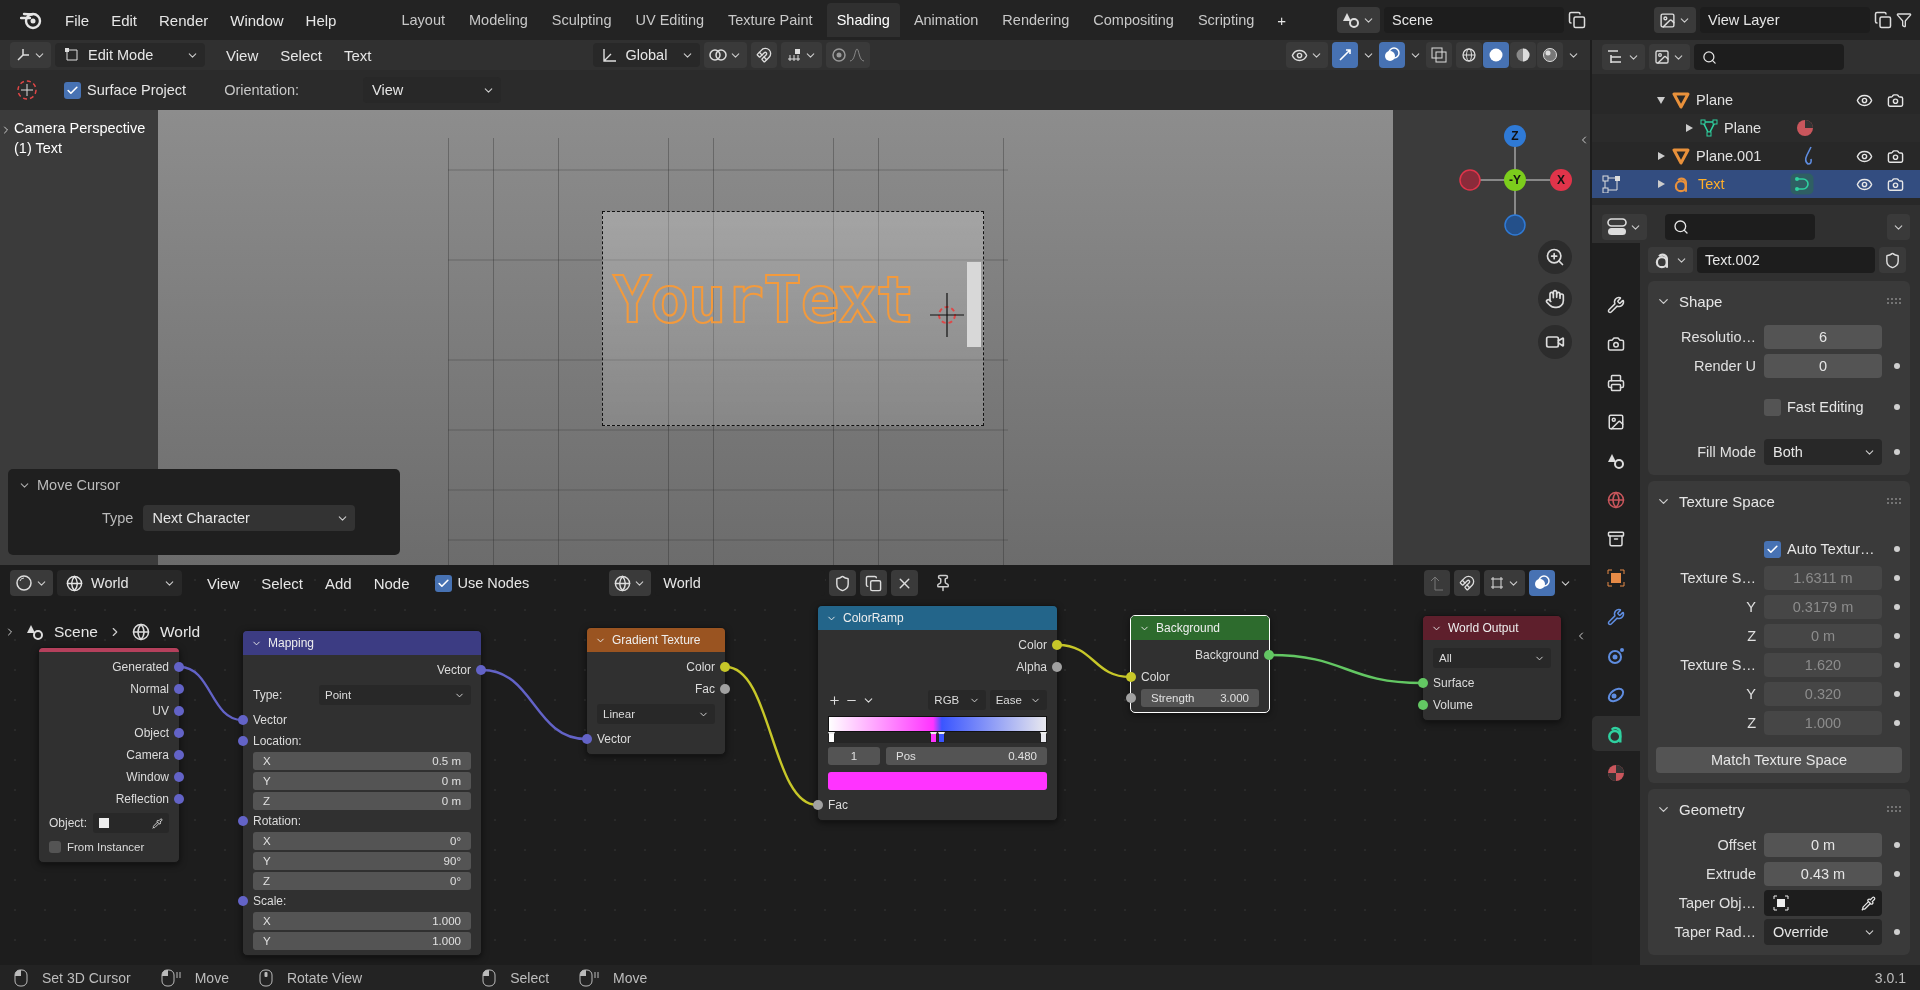 The height and width of the screenshot is (990, 1920). I want to click on menu-item: Add, so click(338, 583).